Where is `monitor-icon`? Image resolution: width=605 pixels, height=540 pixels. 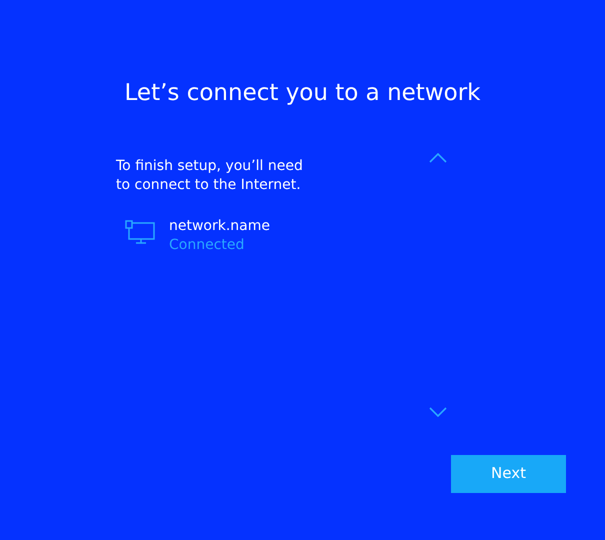 monitor-icon is located at coordinates (140, 233).